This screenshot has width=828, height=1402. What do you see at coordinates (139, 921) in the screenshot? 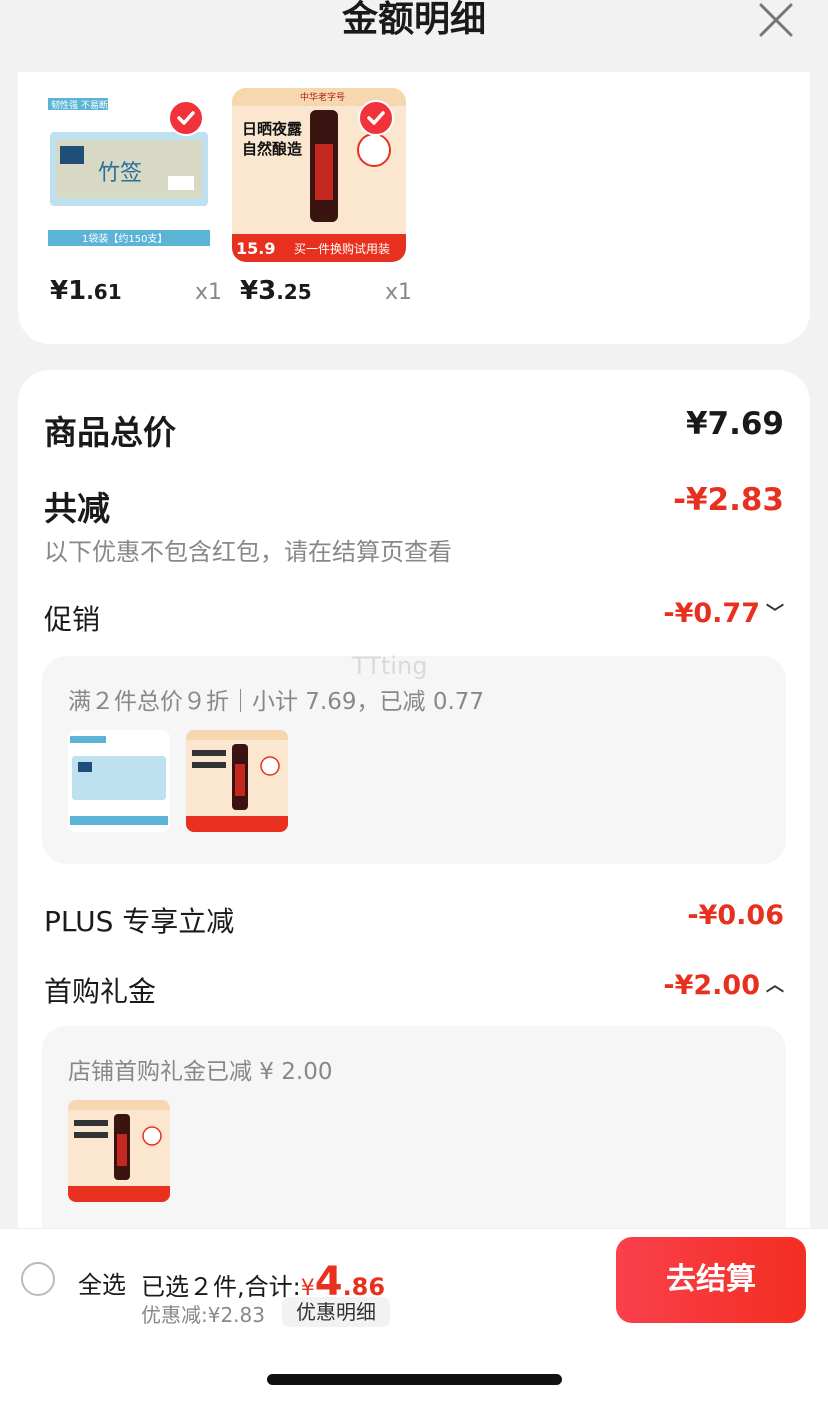
I see `plus-label: PLUS 专享立减` at bounding box center [139, 921].